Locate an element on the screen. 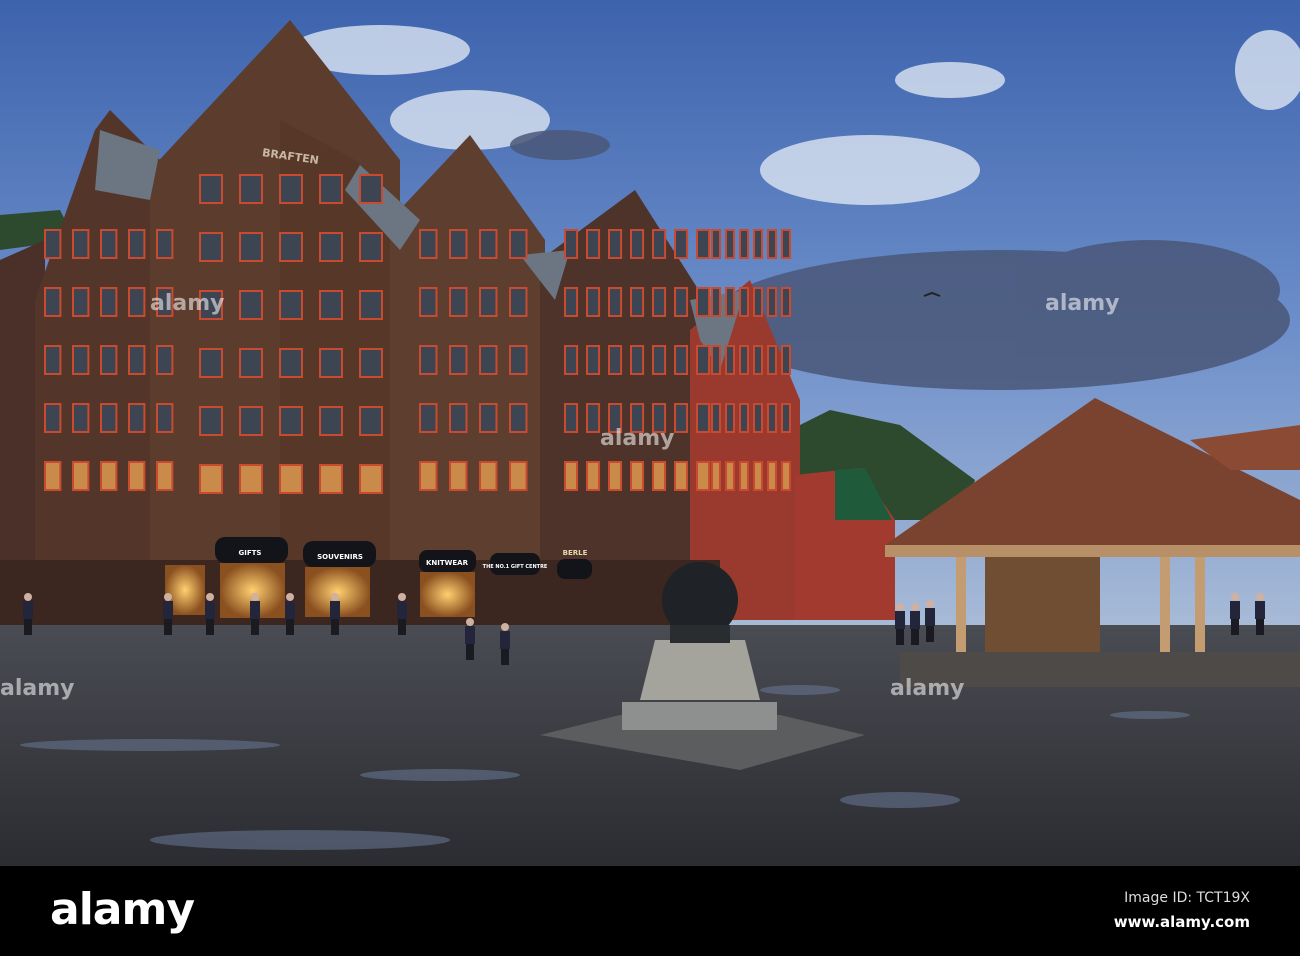 This screenshot has width=1300, height=956. sign-knitwear: KNITWEAR is located at coordinates (447, 563).